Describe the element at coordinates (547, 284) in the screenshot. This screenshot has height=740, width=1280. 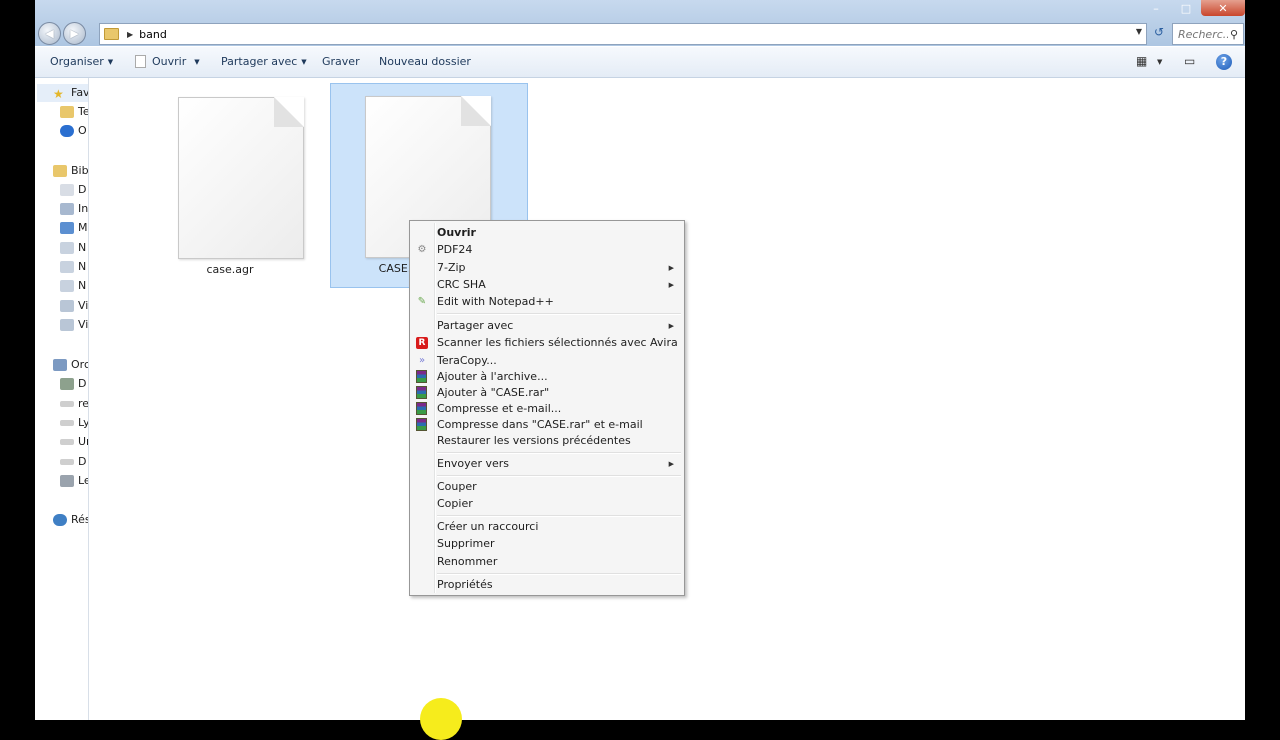
I see `menu-item-crc-sha: CRC SHA ▶` at that location.